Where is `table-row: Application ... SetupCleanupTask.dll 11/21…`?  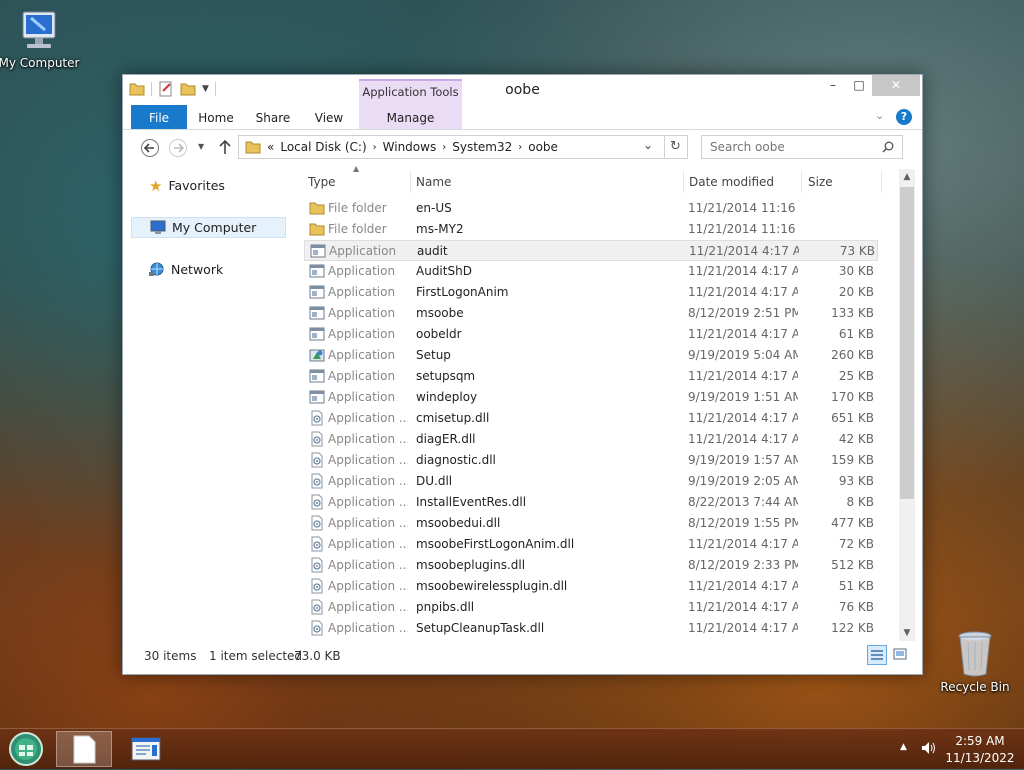 table-row: Application ... SetupCleanupTask.dll 11/21… is located at coordinates (591, 628).